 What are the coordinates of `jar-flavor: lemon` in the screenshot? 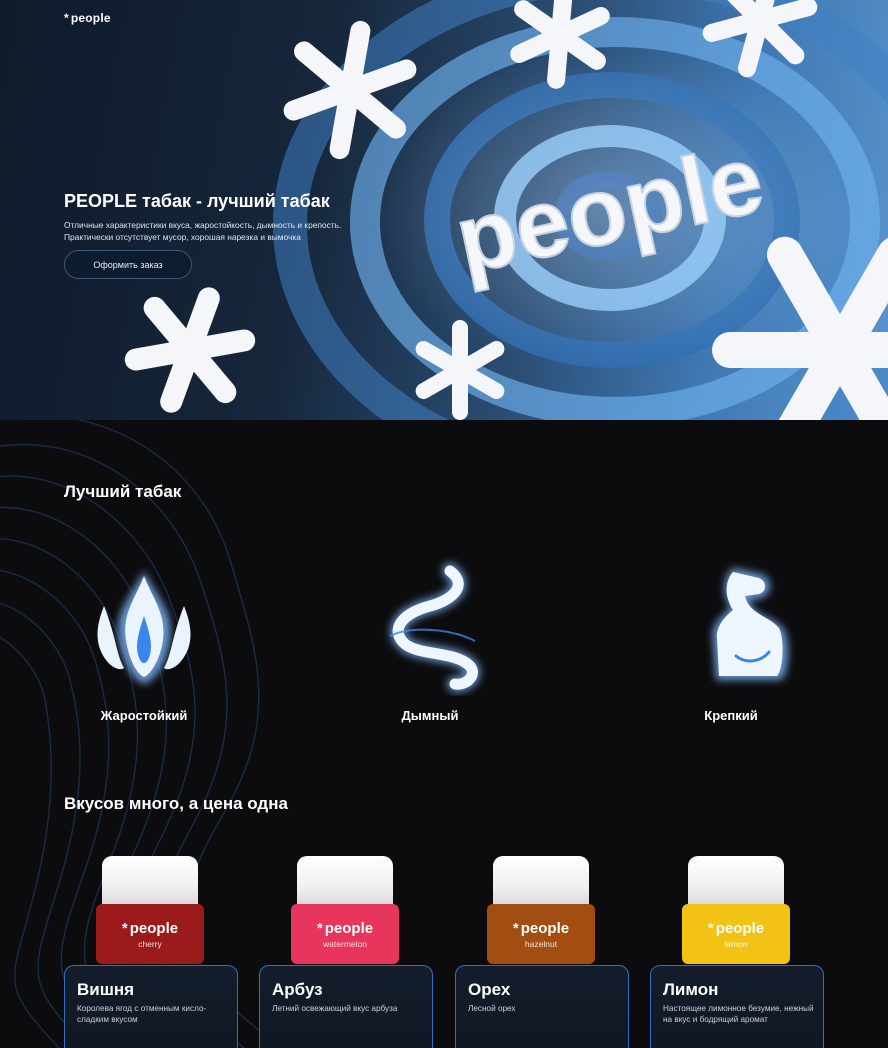 It's located at (736, 943).